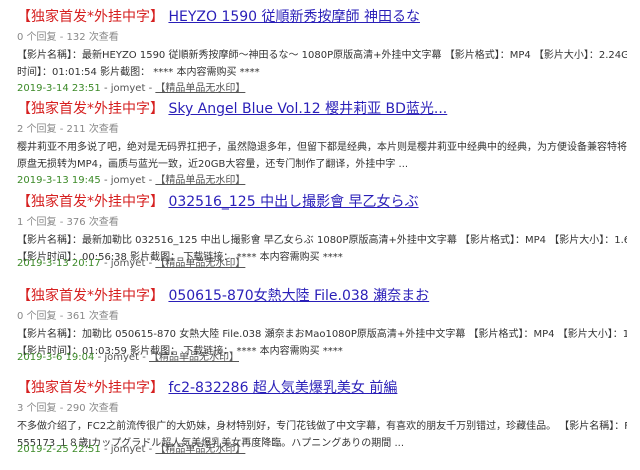 The image size is (640, 470). Describe the element at coordinates (59, 263) in the screenshot. I see `post-date: 2019-3-13 20:17` at that location.